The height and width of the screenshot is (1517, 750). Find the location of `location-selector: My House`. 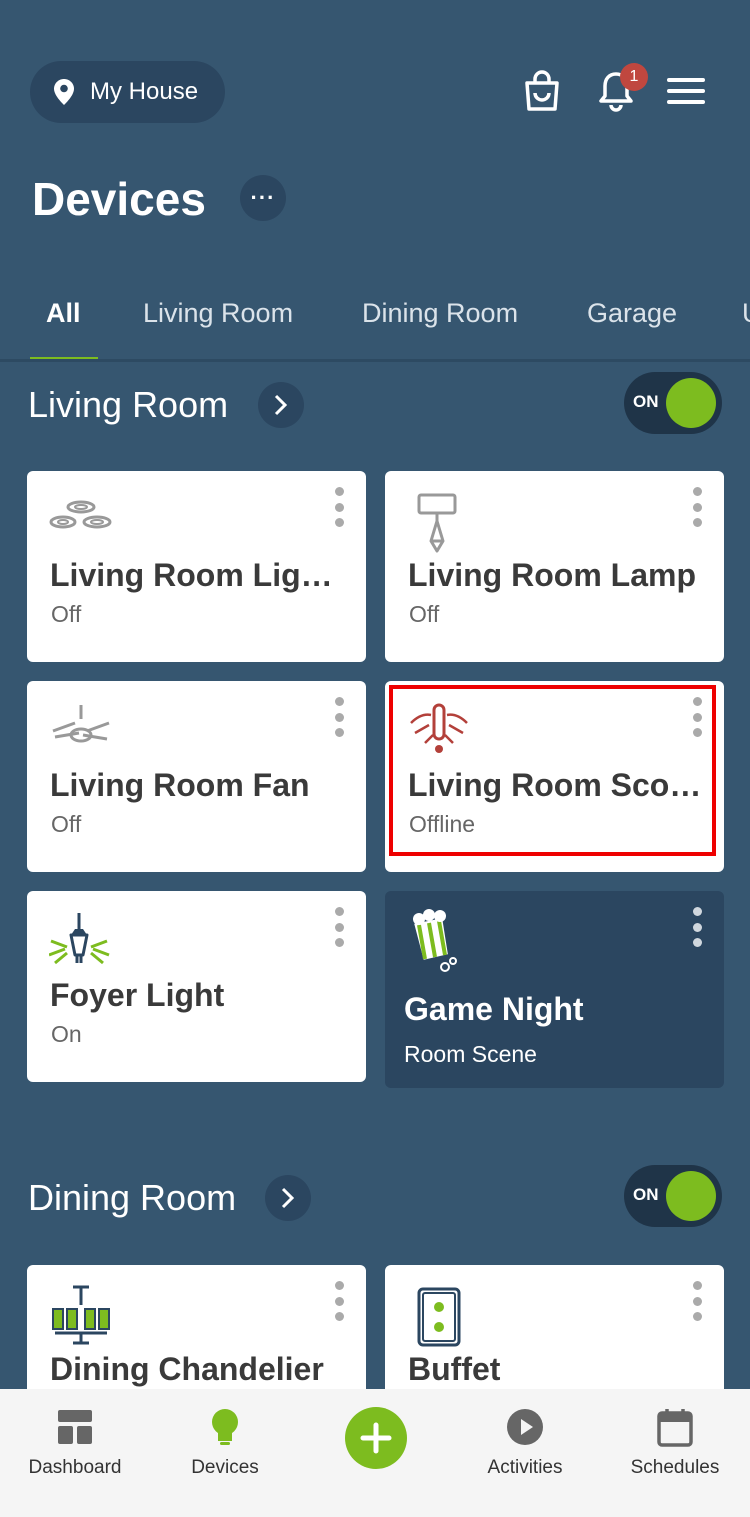

location-selector: My House is located at coordinates (127, 92).